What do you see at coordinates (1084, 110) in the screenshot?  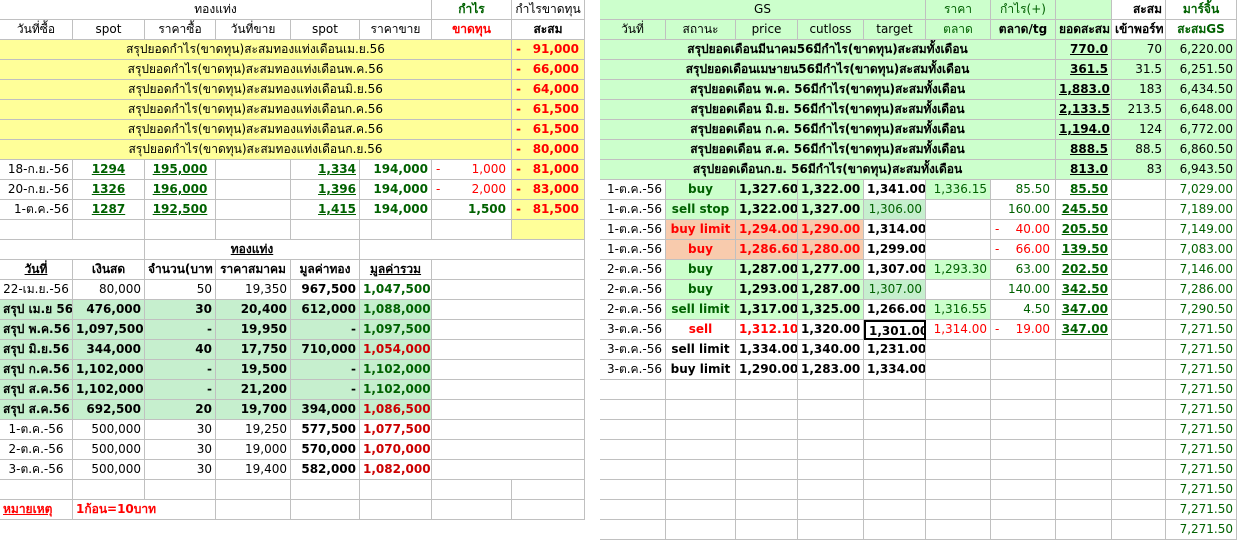 I see `gs-summary-cum: 2,133.5` at bounding box center [1084, 110].